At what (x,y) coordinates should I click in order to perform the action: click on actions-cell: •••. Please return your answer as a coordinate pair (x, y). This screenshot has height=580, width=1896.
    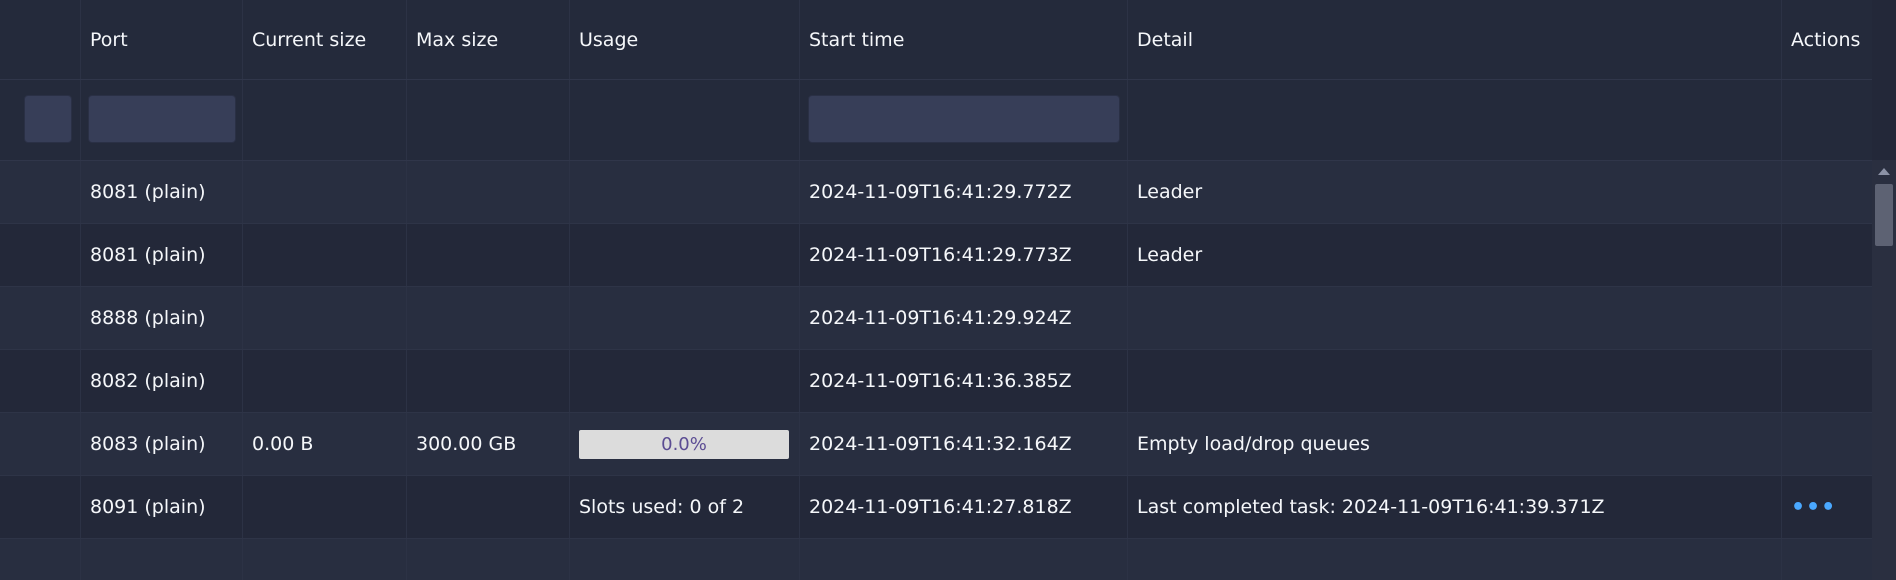
    Looking at the image, I should click on (1827, 507).